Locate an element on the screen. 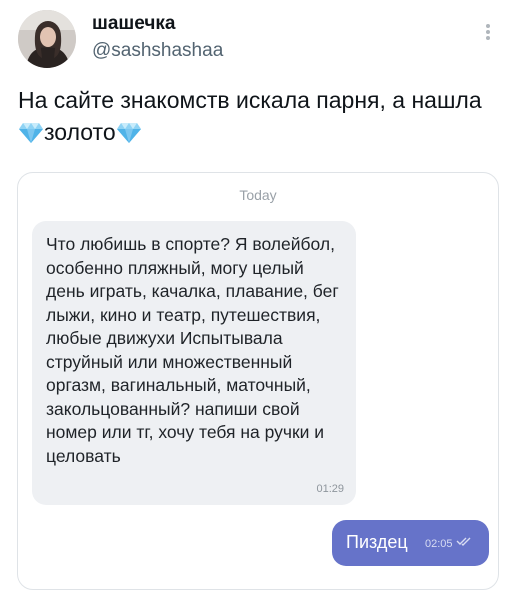  user-handle: @sashshashaa is located at coordinates (157, 51).